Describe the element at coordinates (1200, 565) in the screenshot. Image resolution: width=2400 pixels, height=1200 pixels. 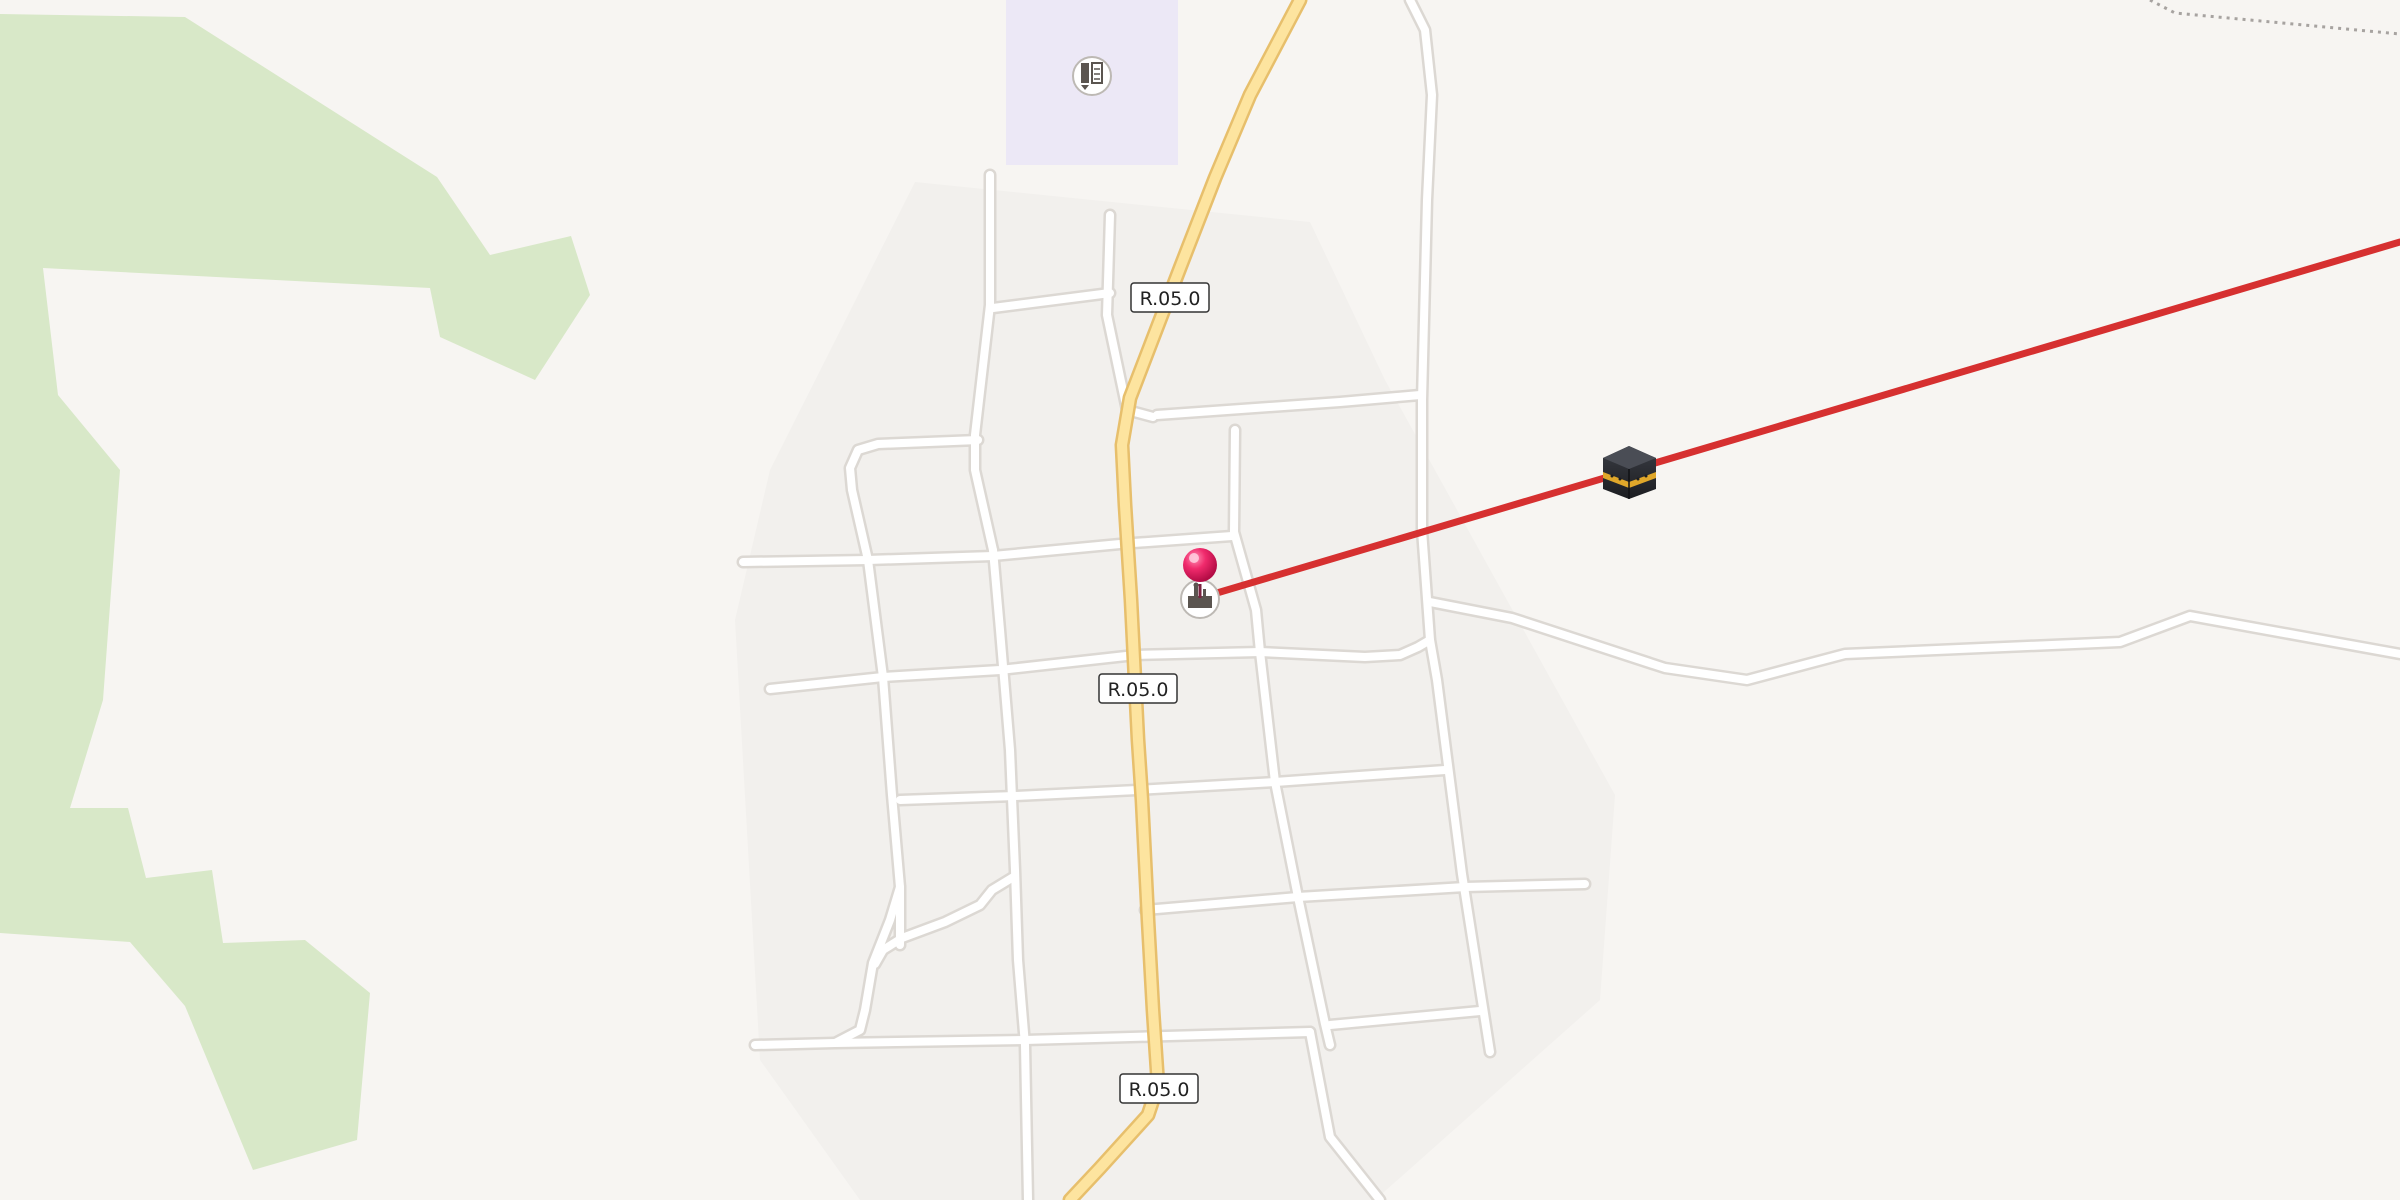
I see `map-pin-icon` at that location.